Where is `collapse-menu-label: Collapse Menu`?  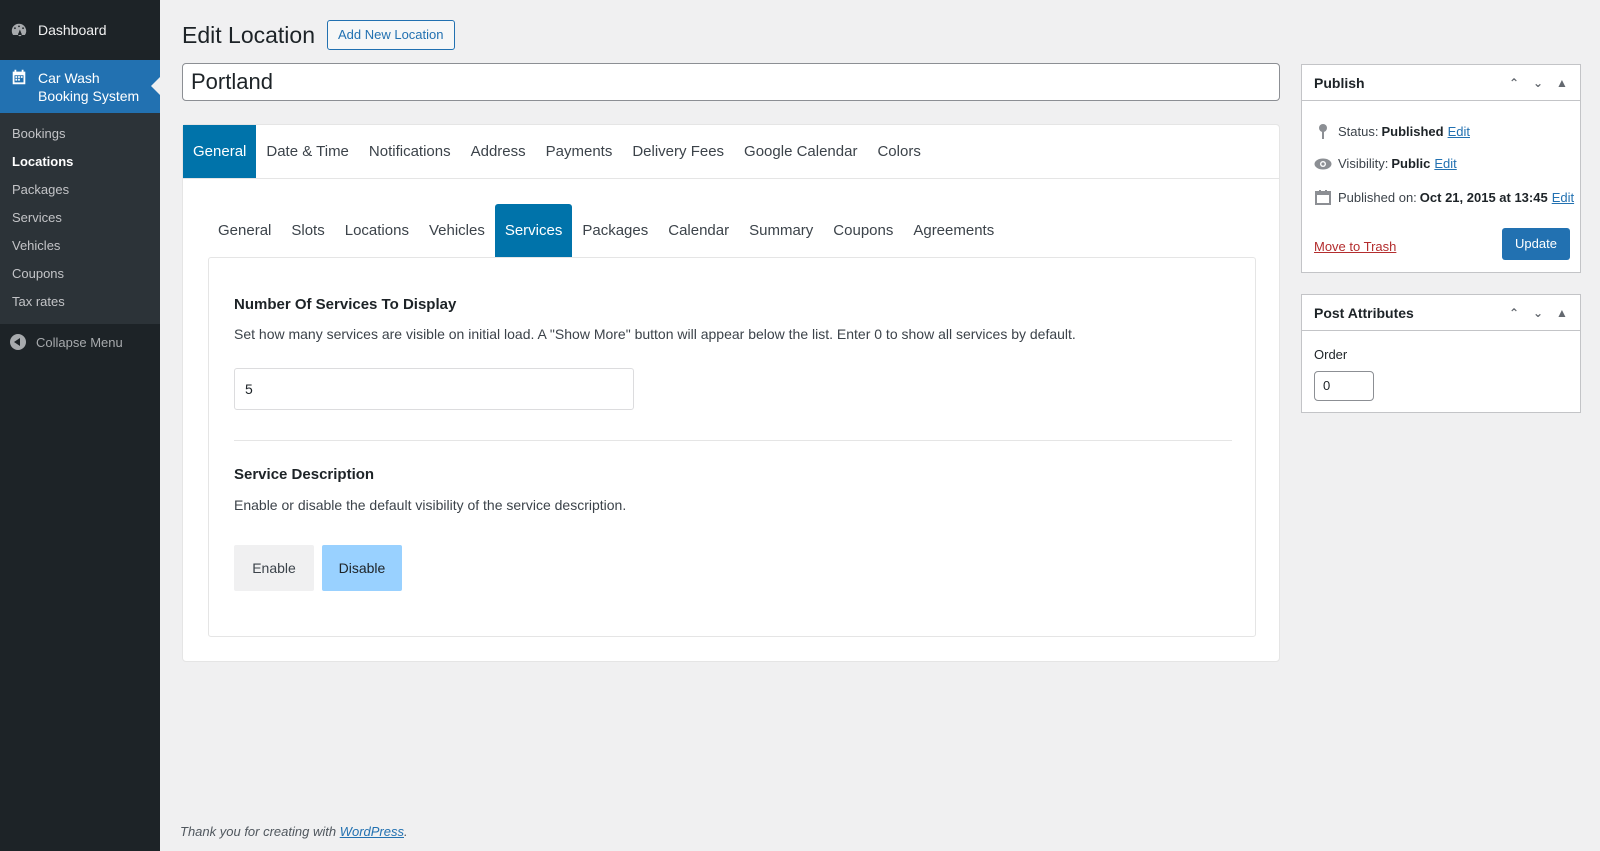
collapse-menu-label: Collapse Menu is located at coordinates (79, 342).